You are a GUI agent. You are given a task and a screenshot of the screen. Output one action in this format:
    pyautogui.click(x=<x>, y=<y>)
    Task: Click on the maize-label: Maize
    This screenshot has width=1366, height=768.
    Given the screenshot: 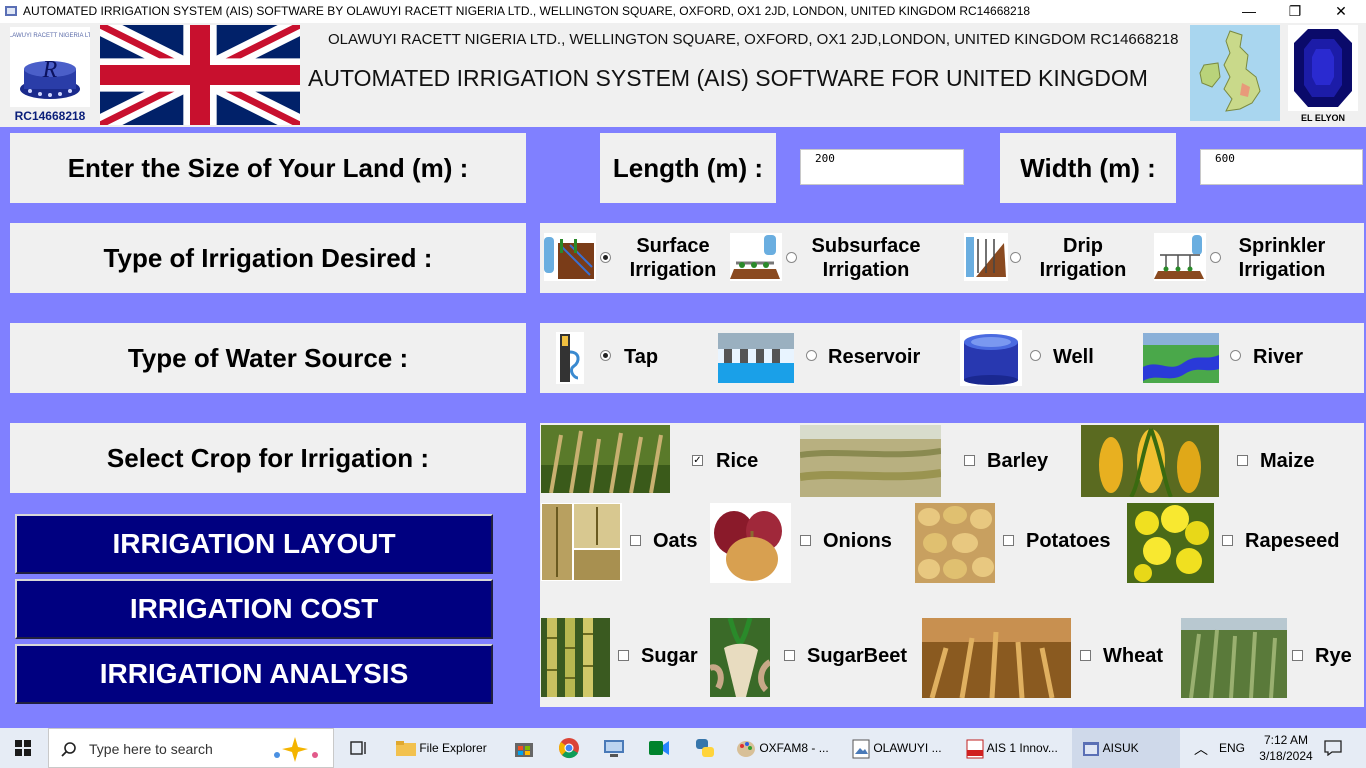 What is the action you would take?
    pyautogui.click(x=1287, y=461)
    